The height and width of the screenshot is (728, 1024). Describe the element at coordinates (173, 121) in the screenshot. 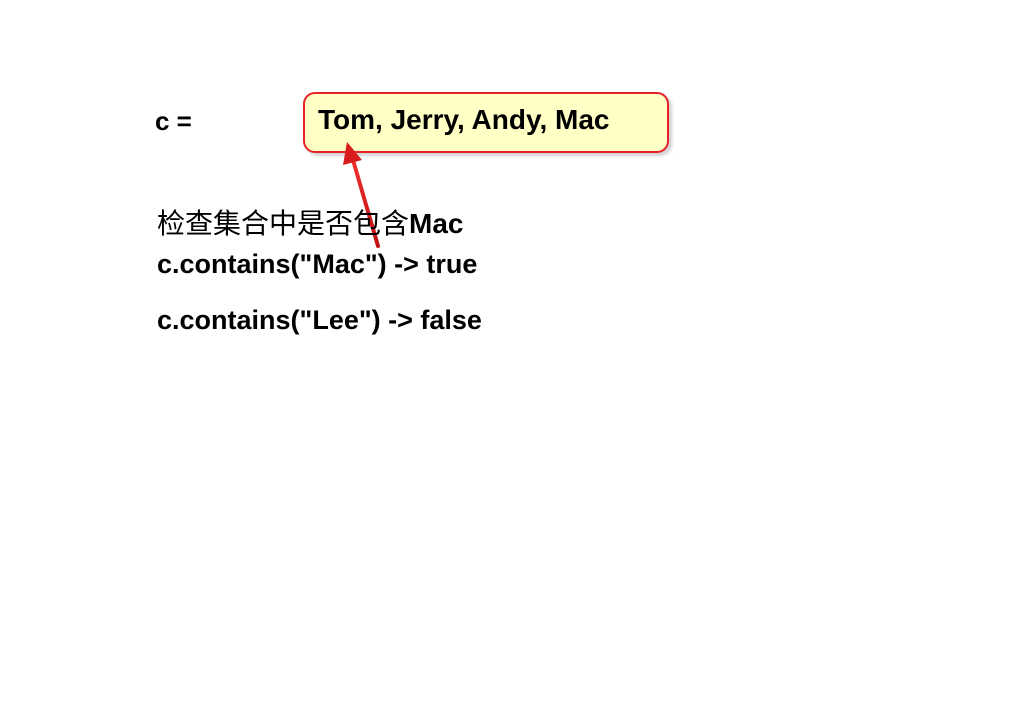

I see `variable-label: c =` at that location.